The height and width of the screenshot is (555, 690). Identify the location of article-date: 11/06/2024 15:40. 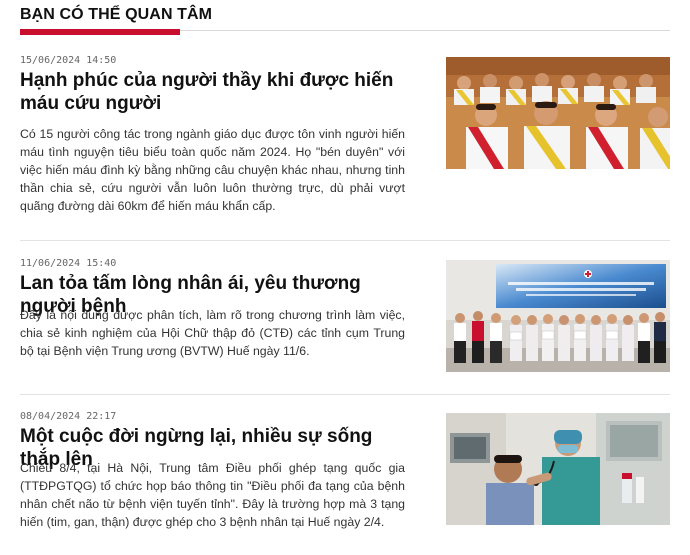
(68, 263).